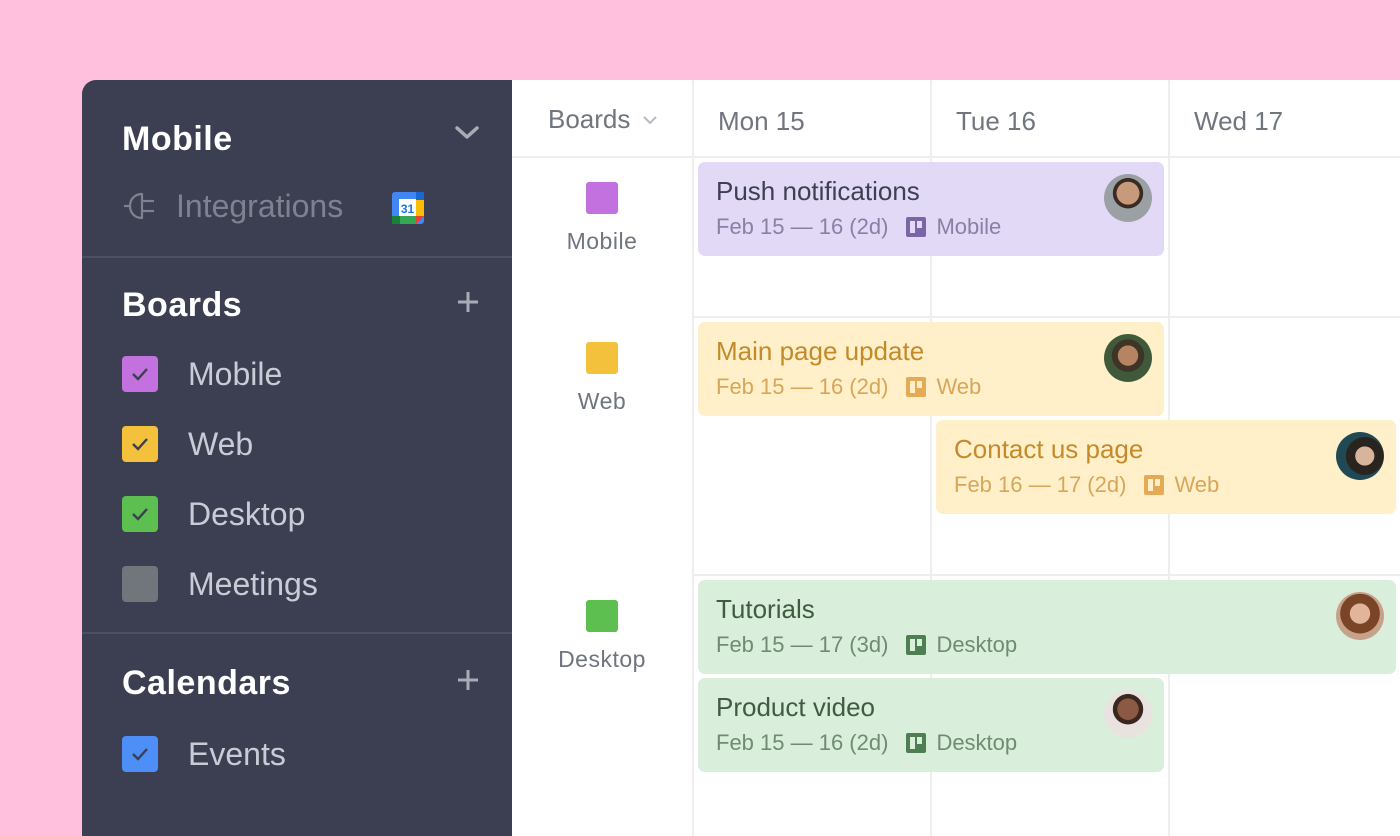  What do you see at coordinates (802, 644) in the screenshot?
I see `event-dates: Feb 15 — 17 (3d)` at bounding box center [802, 644].